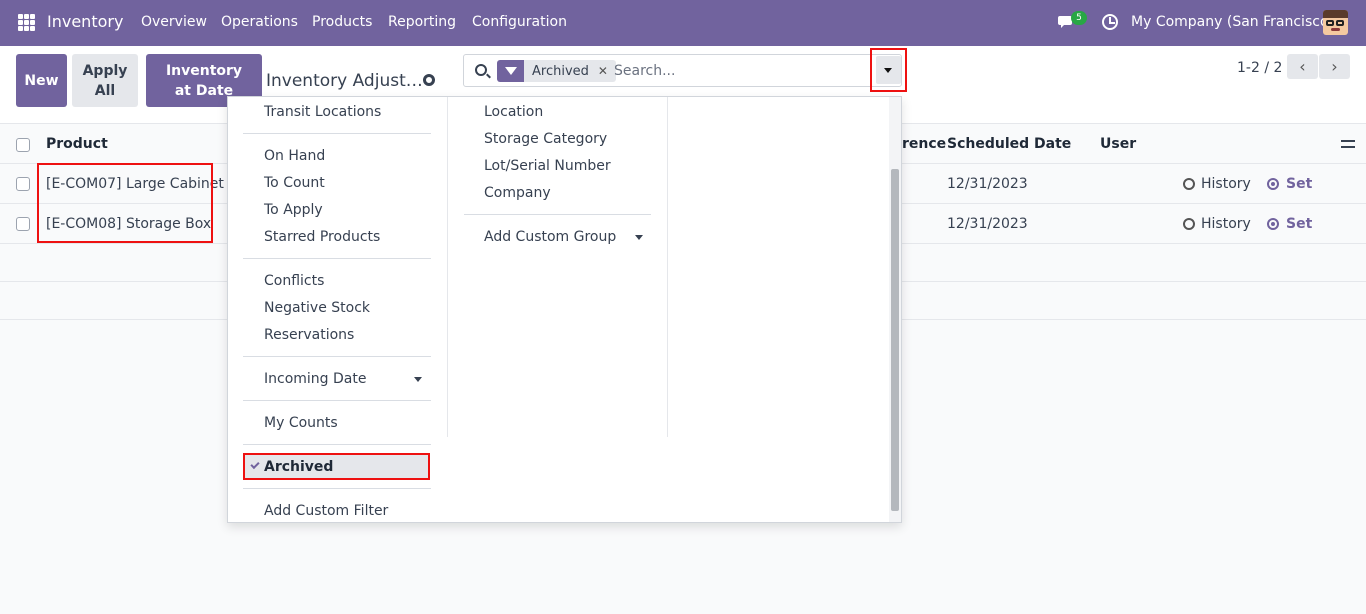  What do you see at coordinates (510, 71) in the screenshot?
I see `filter-icon` at bounding box center [510, 71].